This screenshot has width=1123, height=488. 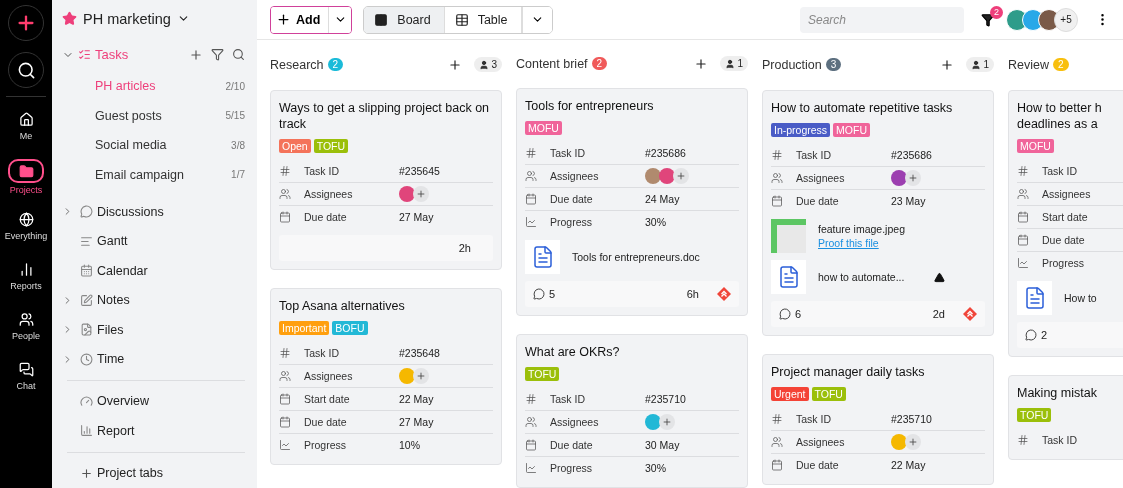 What do you see at coordinates (153, 116) in the screenshot?
I see `task-list-item: Guest posts 5/15` at bounding box center [153, 116].